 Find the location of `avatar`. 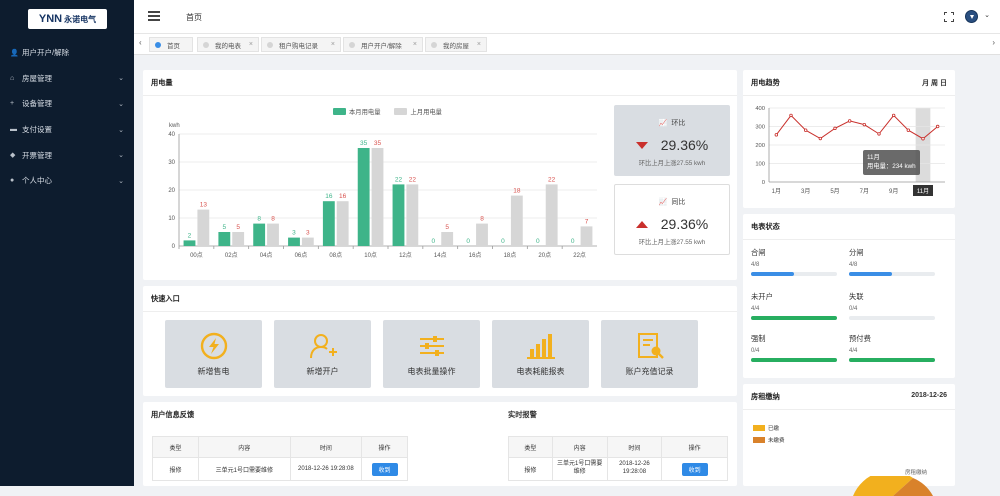

avatar is located at coordinates (971, 16).